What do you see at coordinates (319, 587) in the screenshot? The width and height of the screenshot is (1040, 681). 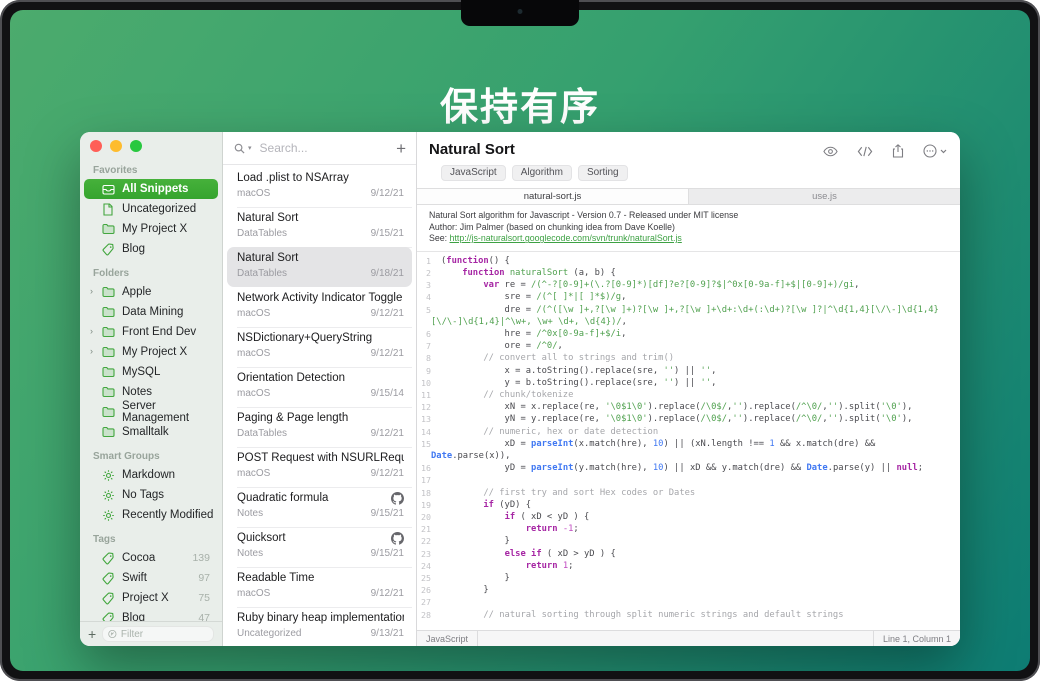 I see `snippet-list-item: Readable Time macOS 9/12/21` at bounding box center [319, 587].